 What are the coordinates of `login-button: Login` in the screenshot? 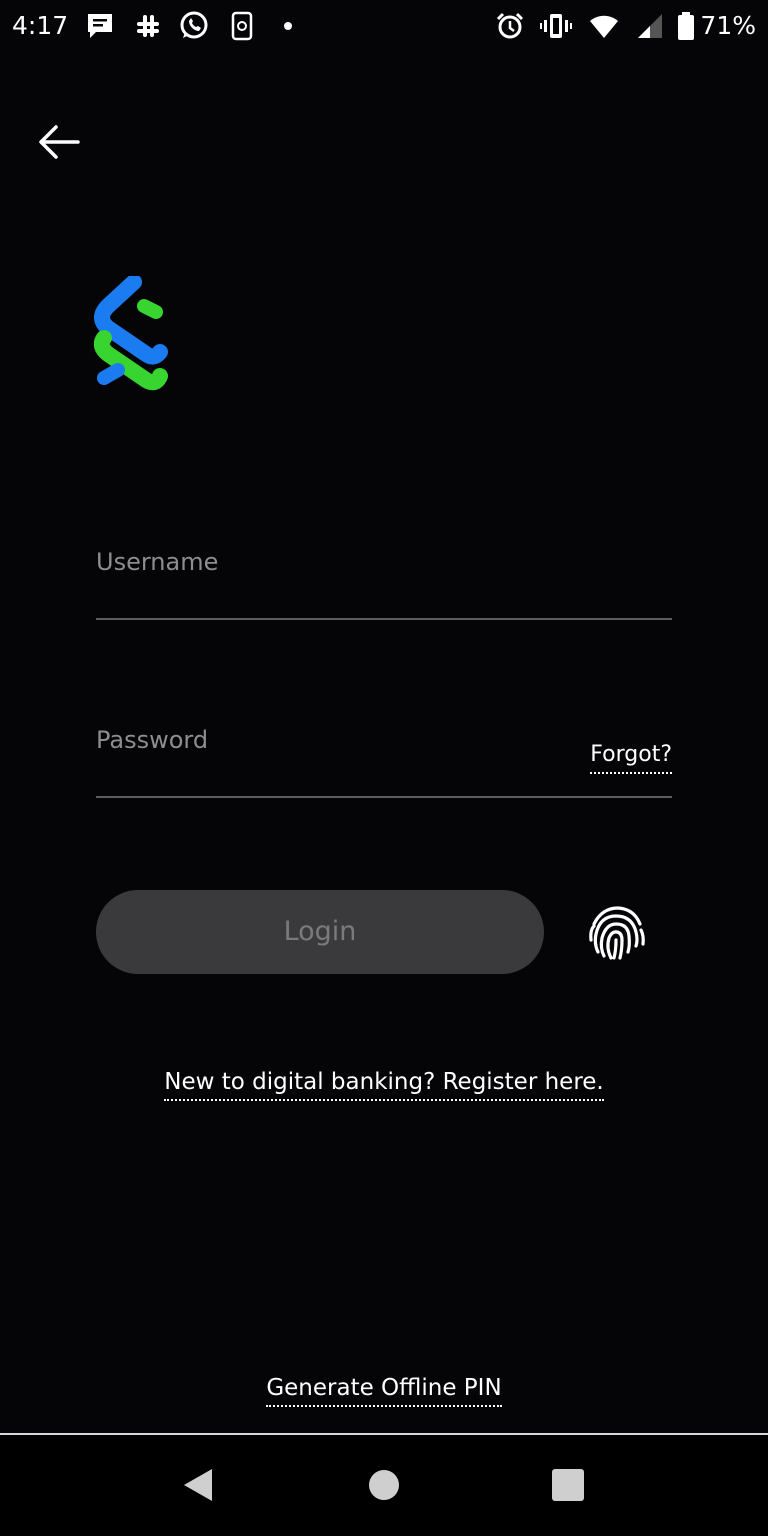 It's located at (320, 932).